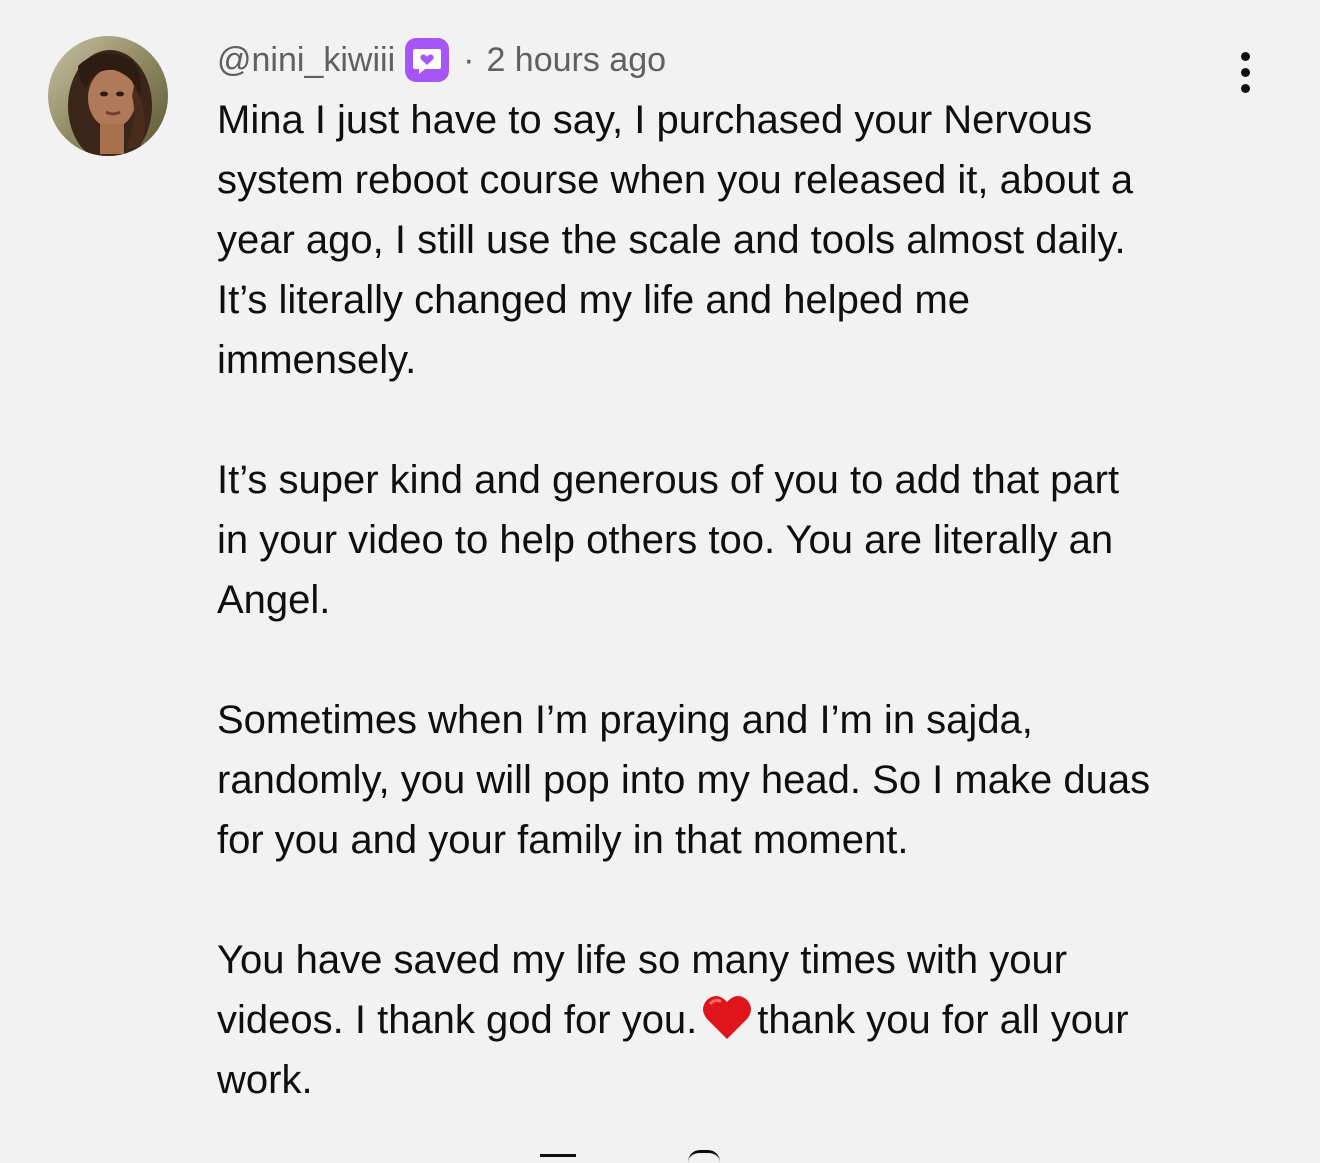 This screenshot has height=1163, width=1320. Describe the element at coordinates (727, 1017) in the screenshot. I see `red-heart-emoji-icon` at that location.